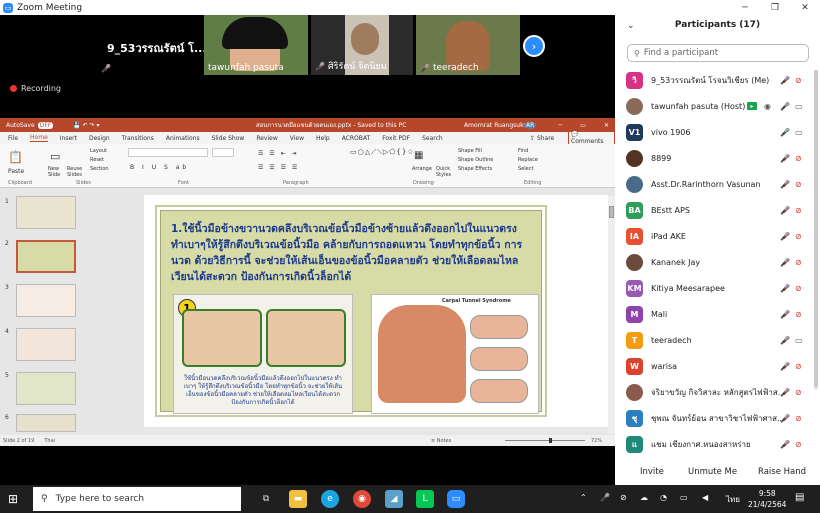 This screenshot has width=820, height=513. Describe the element at coordinates (138, 138) in the screenshot. I see `tab-transitions: Transitions` at that location.